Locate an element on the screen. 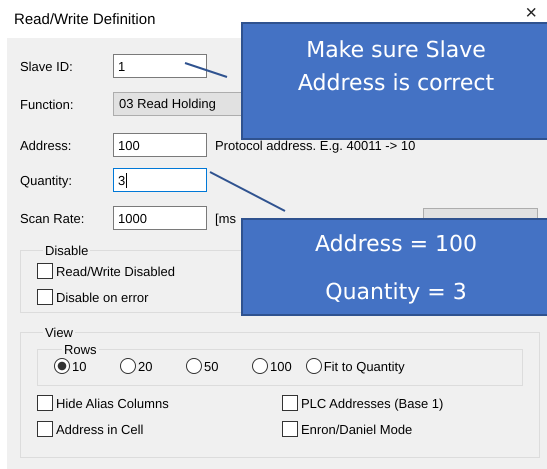  window-title: Read/Write Definition is located at coordinates (85, 19).